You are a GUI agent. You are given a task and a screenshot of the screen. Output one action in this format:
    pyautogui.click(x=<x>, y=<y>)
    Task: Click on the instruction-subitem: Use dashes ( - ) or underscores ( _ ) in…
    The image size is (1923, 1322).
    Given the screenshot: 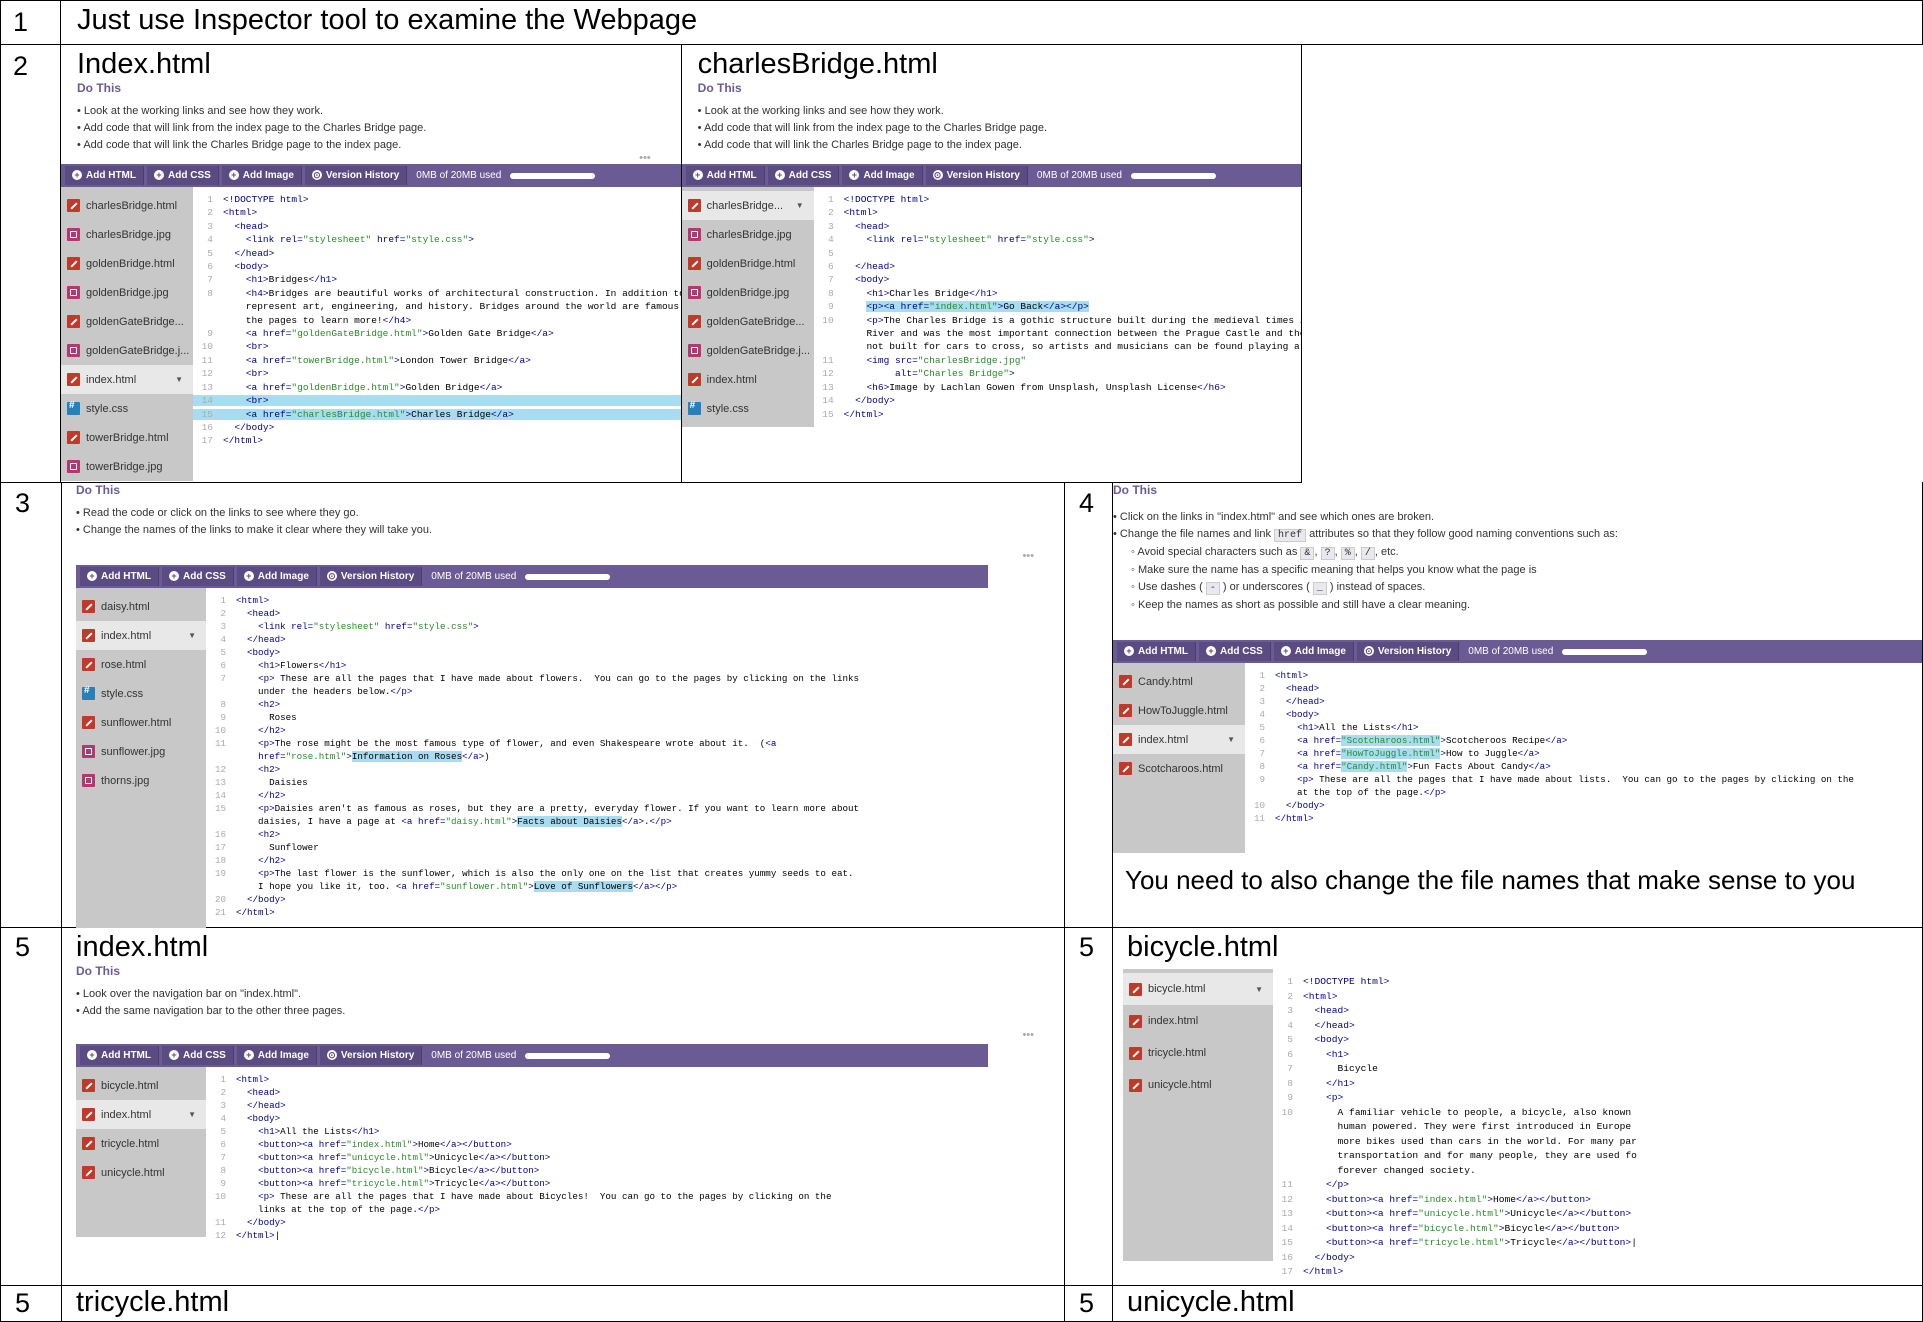 What is the action you would take?
    pyautogui.click(x=1517, y=588)
    